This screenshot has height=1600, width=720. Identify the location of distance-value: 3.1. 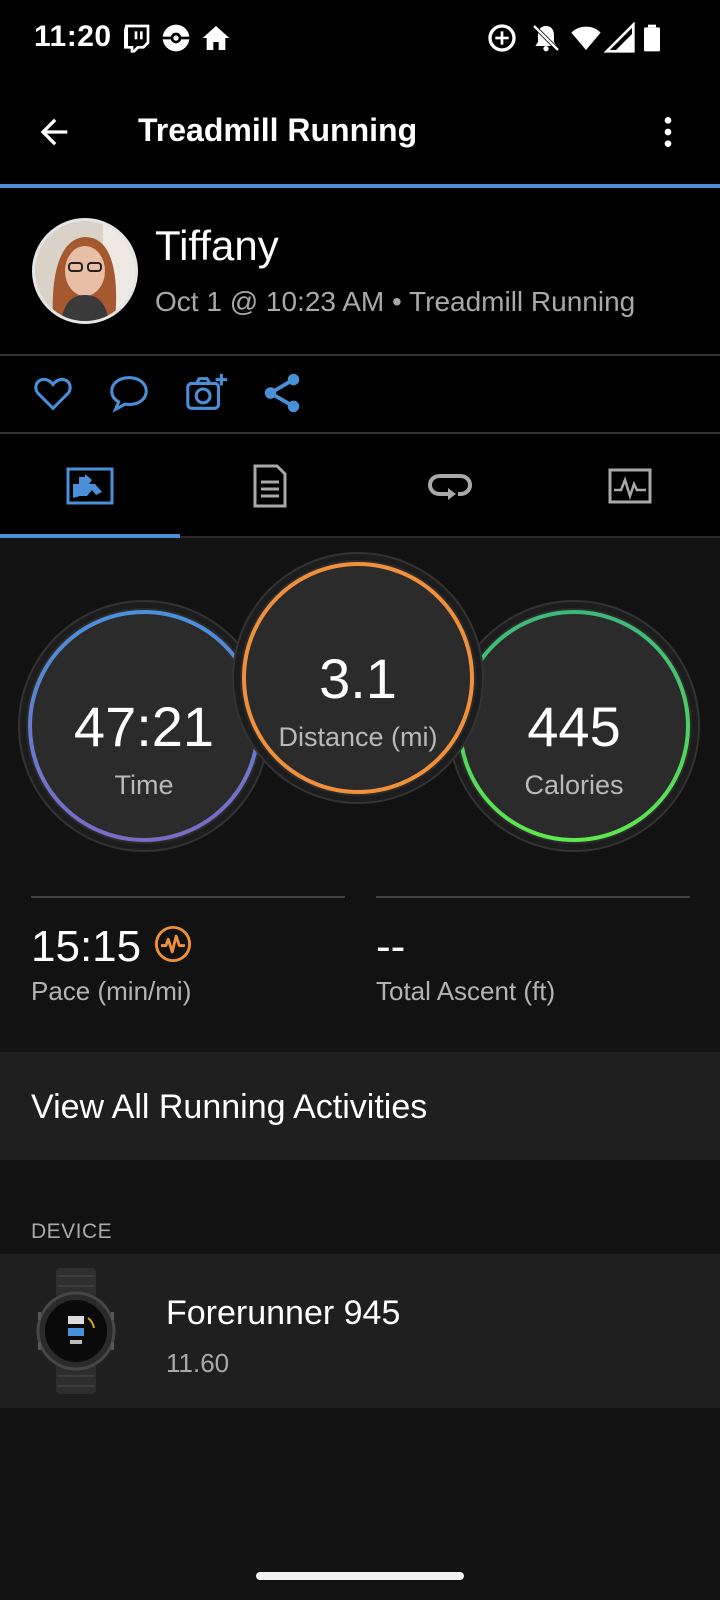
(358, 678).